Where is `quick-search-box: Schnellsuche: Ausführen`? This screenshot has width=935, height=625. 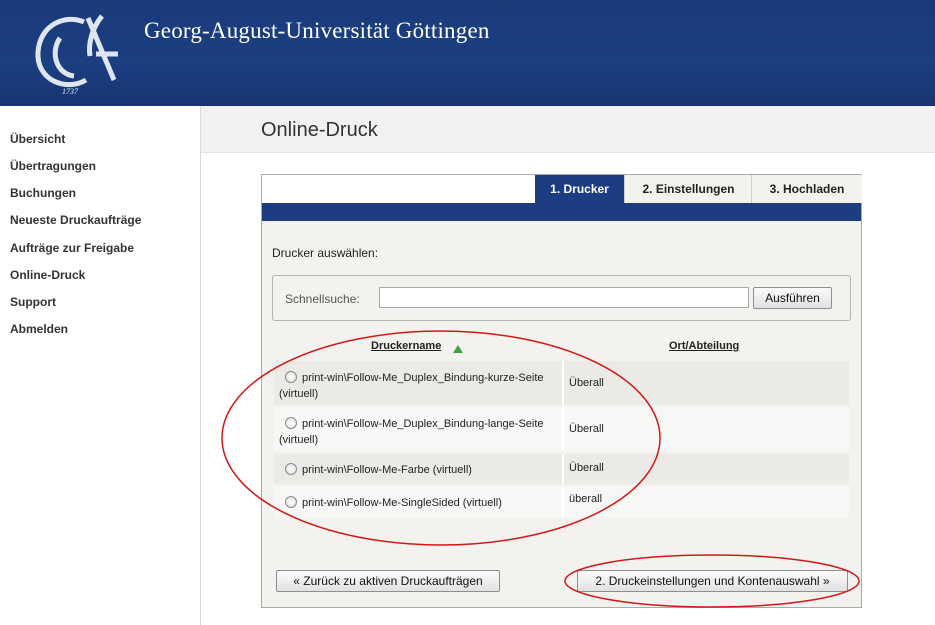 quick-search-box: Schnellsuche: Ausführen is located at coordinates (561, 298).